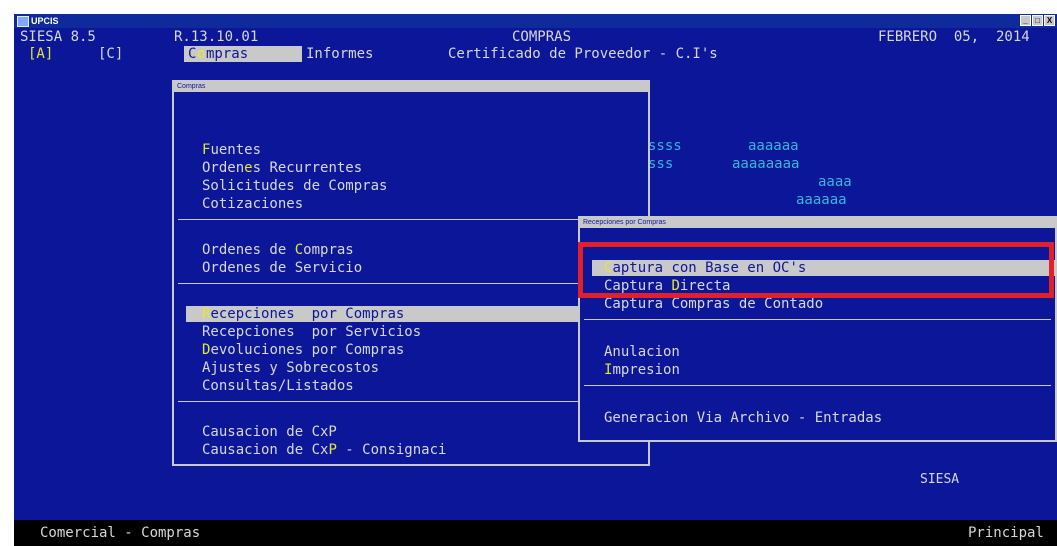 This screenshot has height=546, width=1057. I want to click on recepciones-menu-item-label: Generacion Via Archivo - Entradas, so click(743, 418).